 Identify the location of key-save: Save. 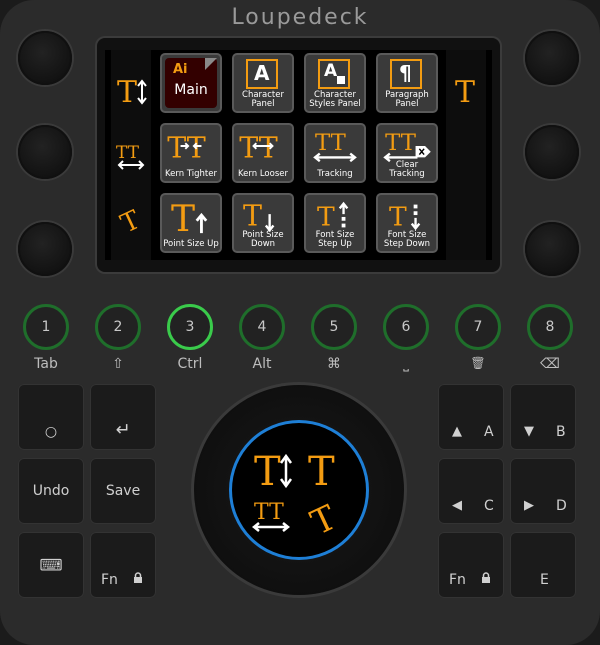
(123, 491).